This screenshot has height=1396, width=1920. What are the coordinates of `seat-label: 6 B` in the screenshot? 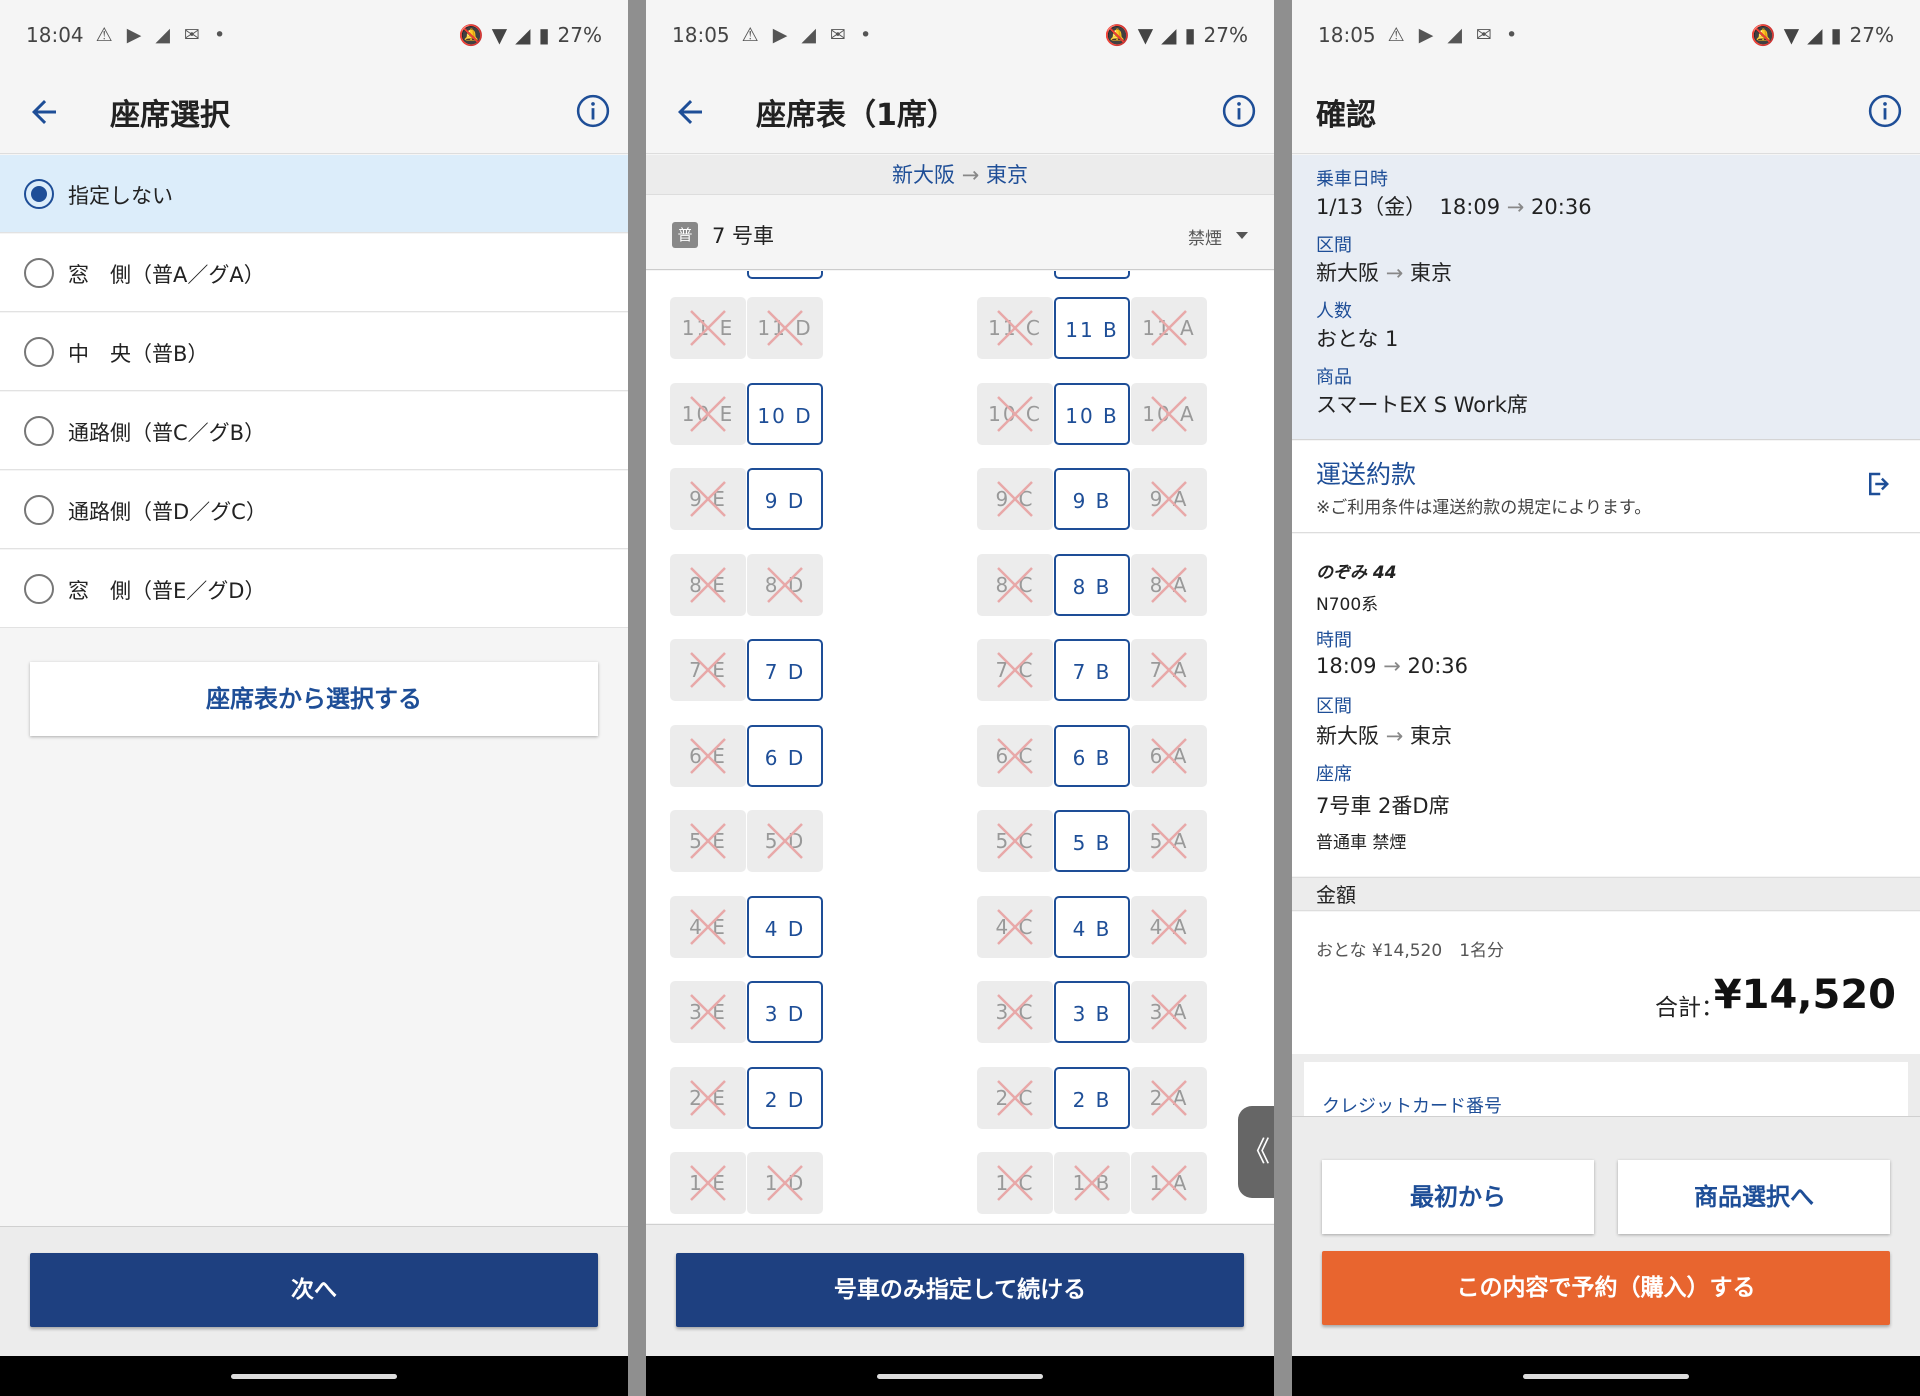 It's located at (1092, 757).